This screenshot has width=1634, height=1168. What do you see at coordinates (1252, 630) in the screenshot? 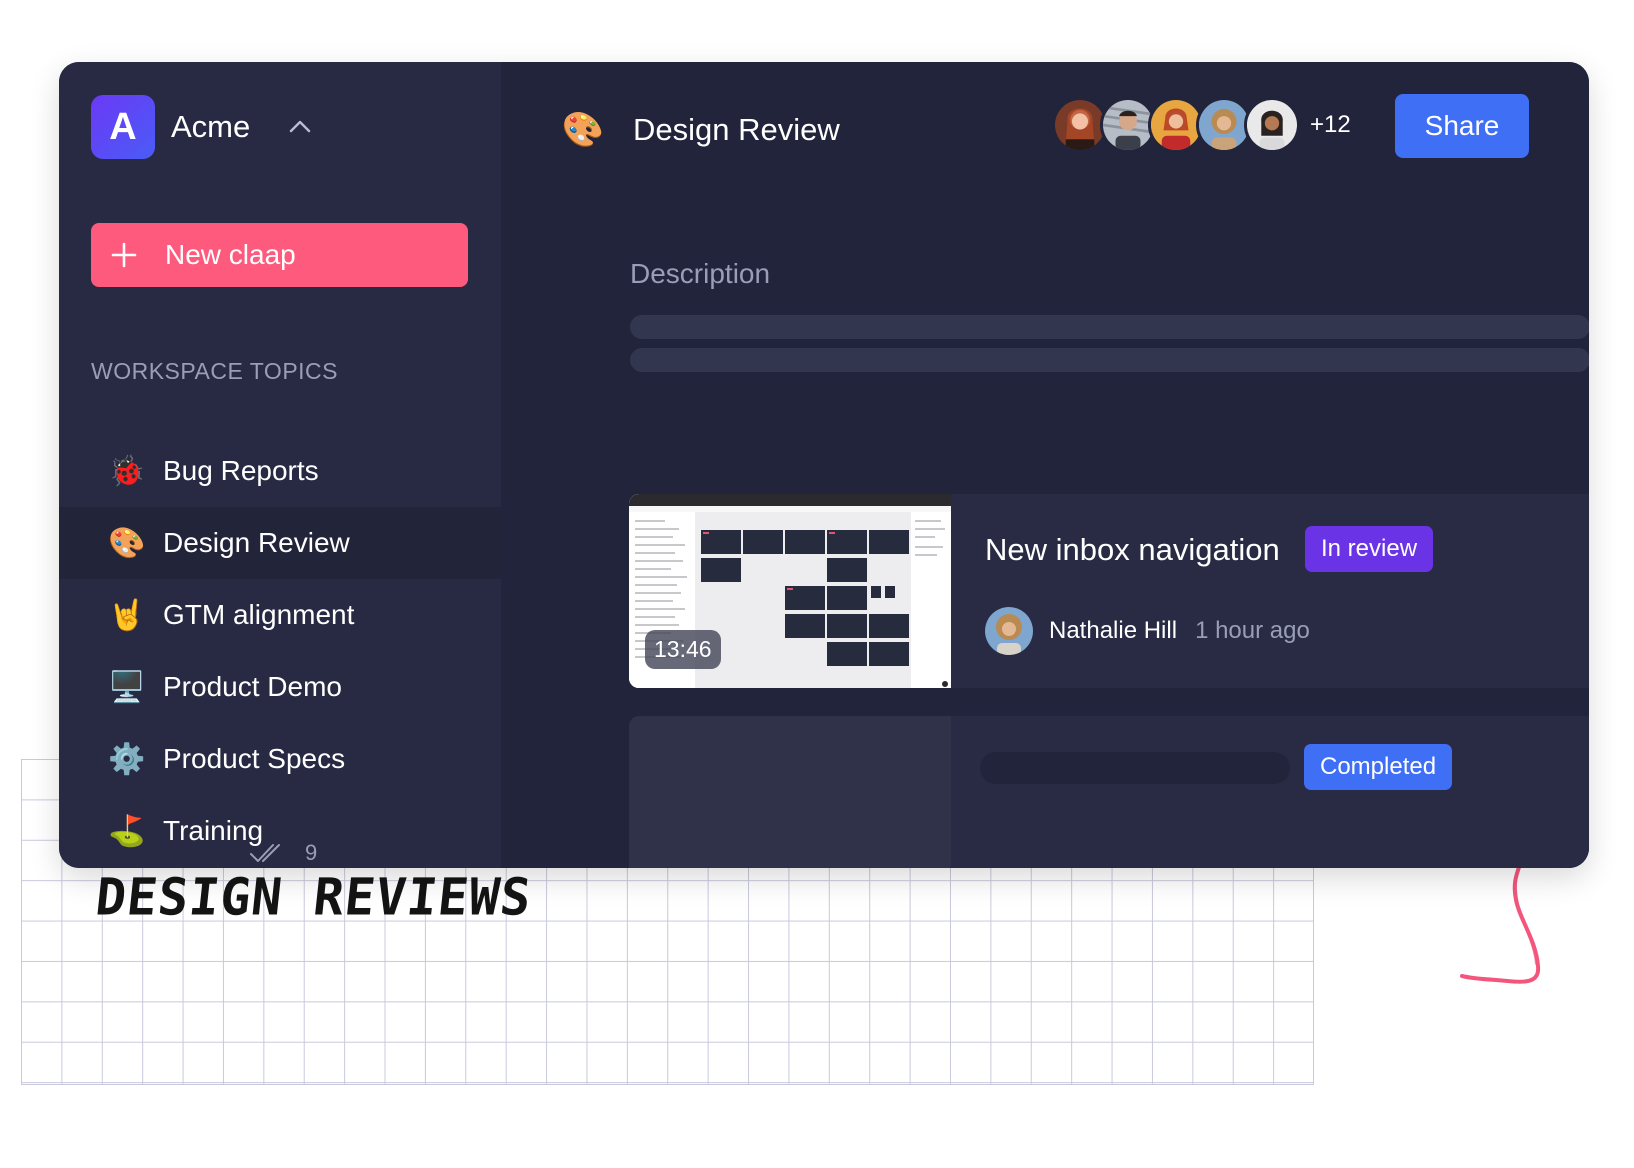
I see `timestamp: 1 hour ago` at bounding box center [1252, 630].